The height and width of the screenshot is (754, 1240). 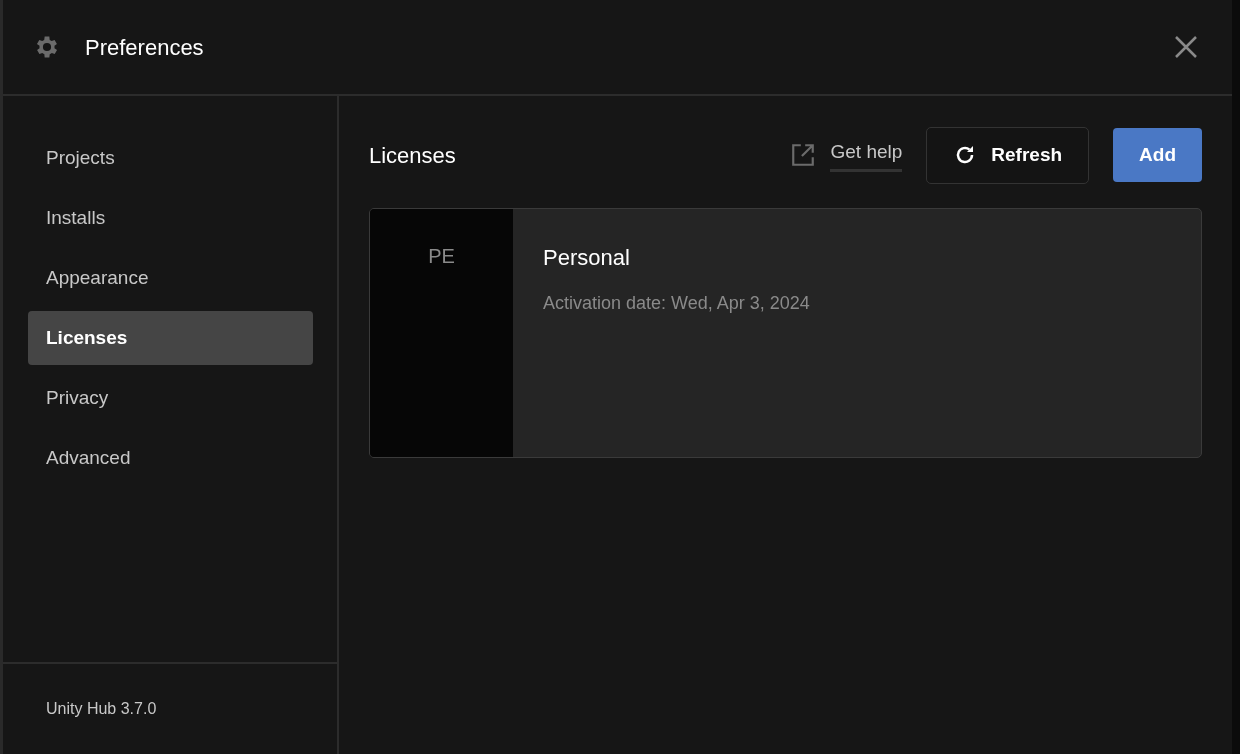 What do you see at coordinates (170, 278) in the screenshot?
I see `sidebar-item: Appearance` at bounding box center [170, 278].